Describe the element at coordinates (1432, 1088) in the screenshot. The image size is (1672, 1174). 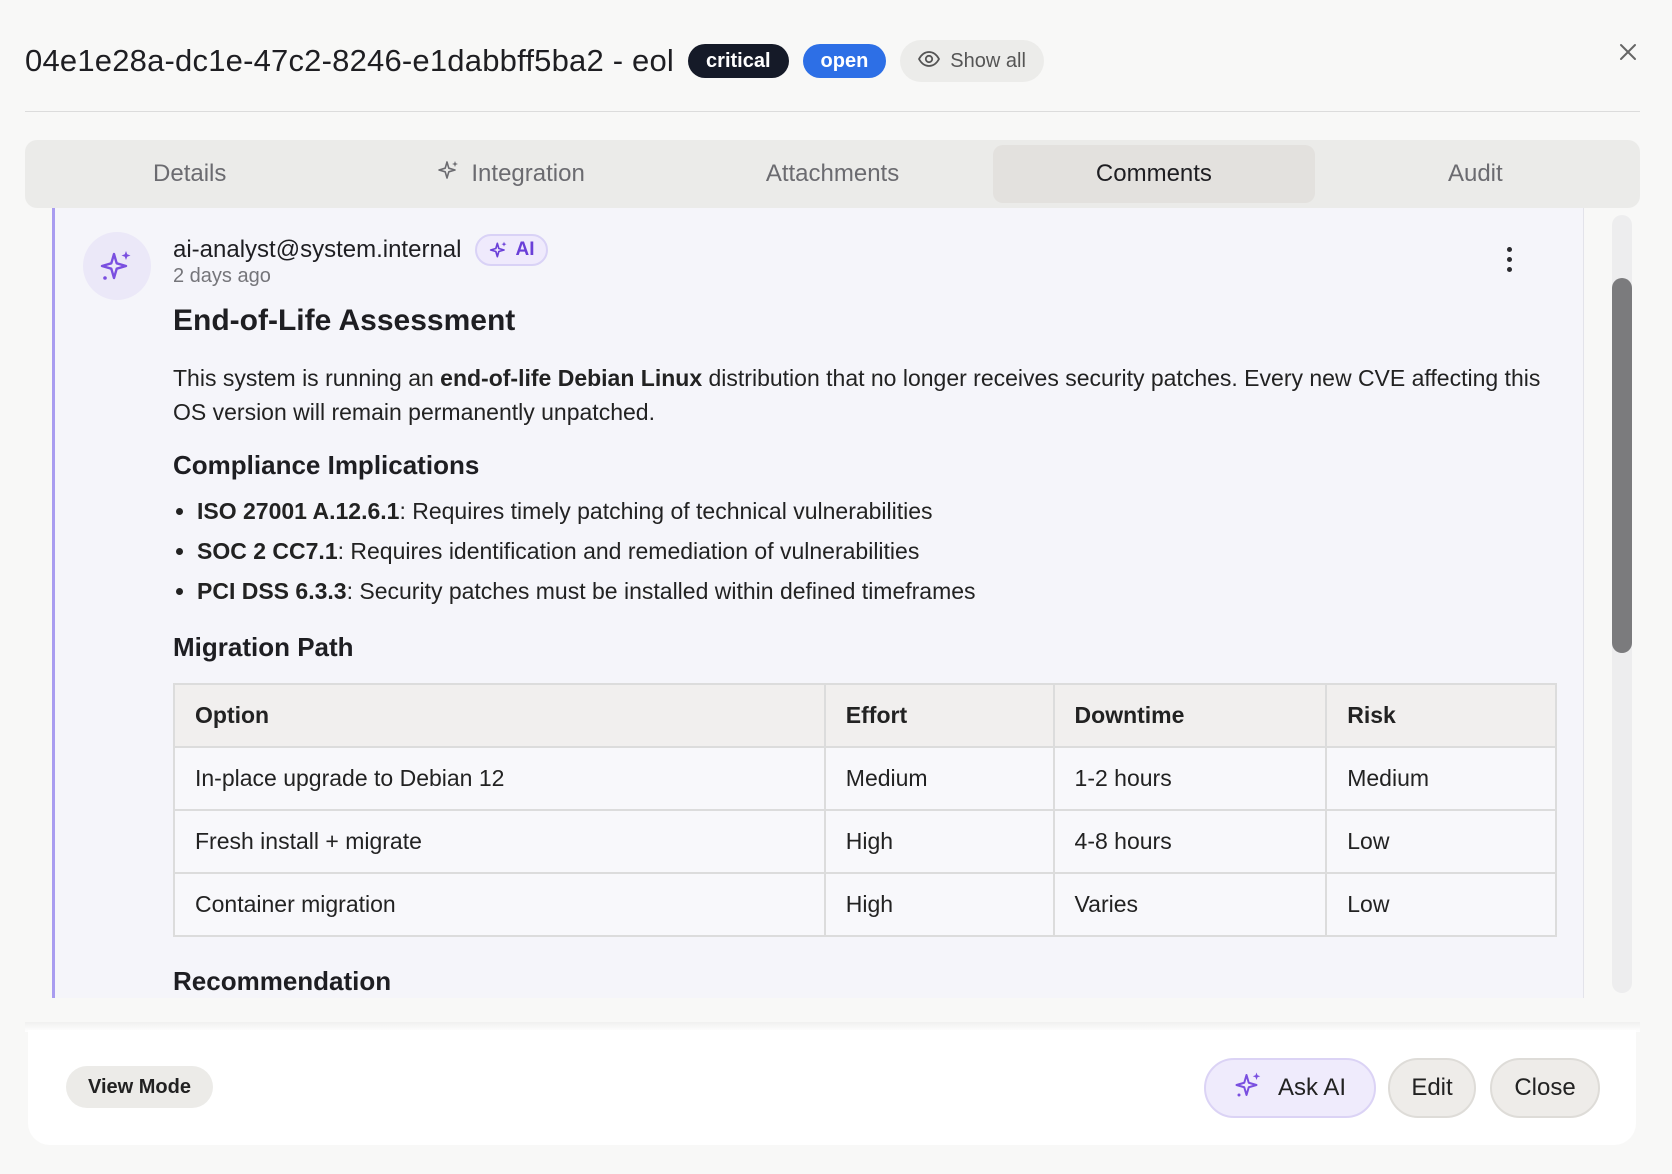
I see `edit-button: Edit` at that location.